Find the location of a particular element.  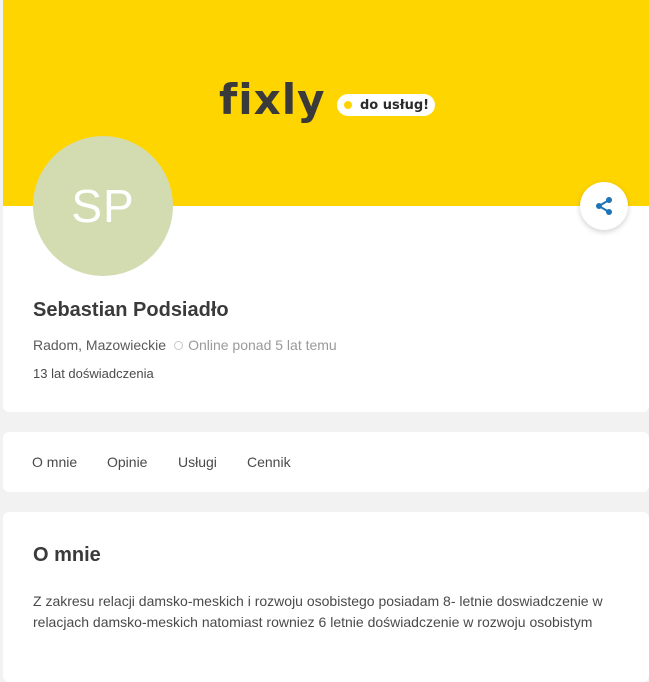

avatar-initials: SP is located at coordinates (103, 206).